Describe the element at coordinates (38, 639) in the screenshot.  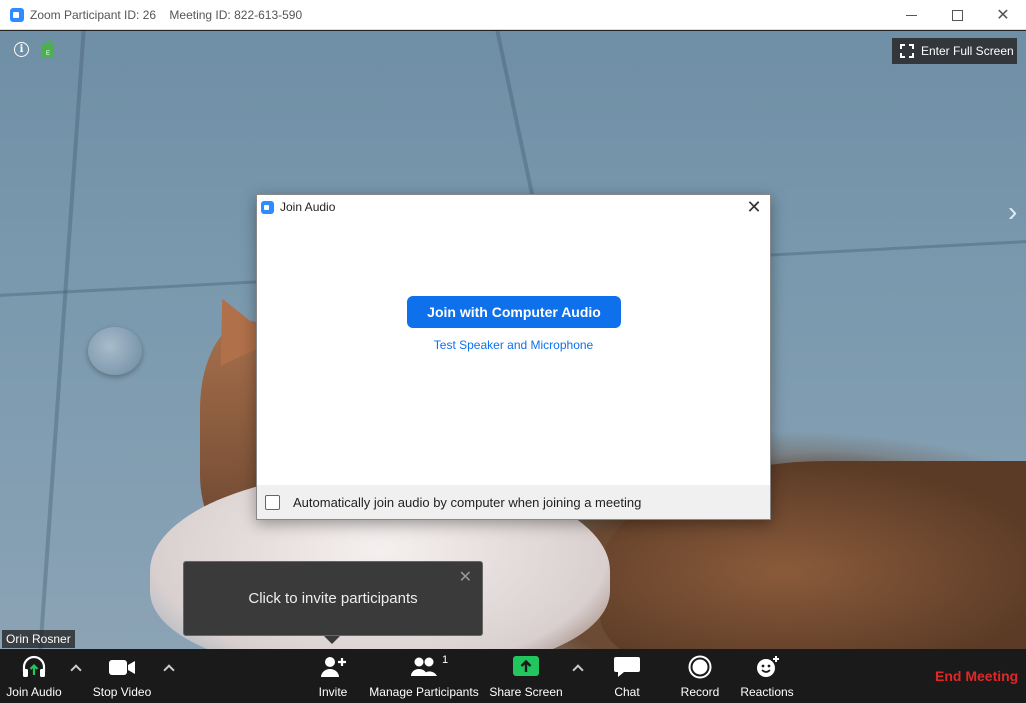
I see `participant-name-tag: Orin Rosner` at that location.